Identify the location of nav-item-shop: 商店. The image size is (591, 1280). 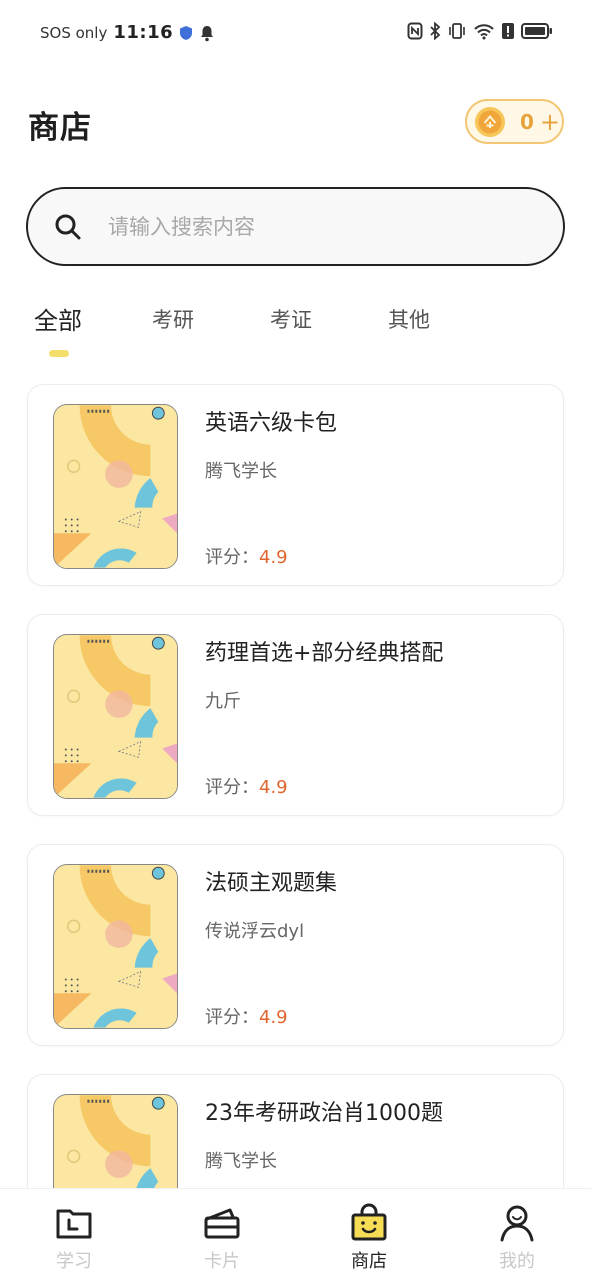
(369, 1238).